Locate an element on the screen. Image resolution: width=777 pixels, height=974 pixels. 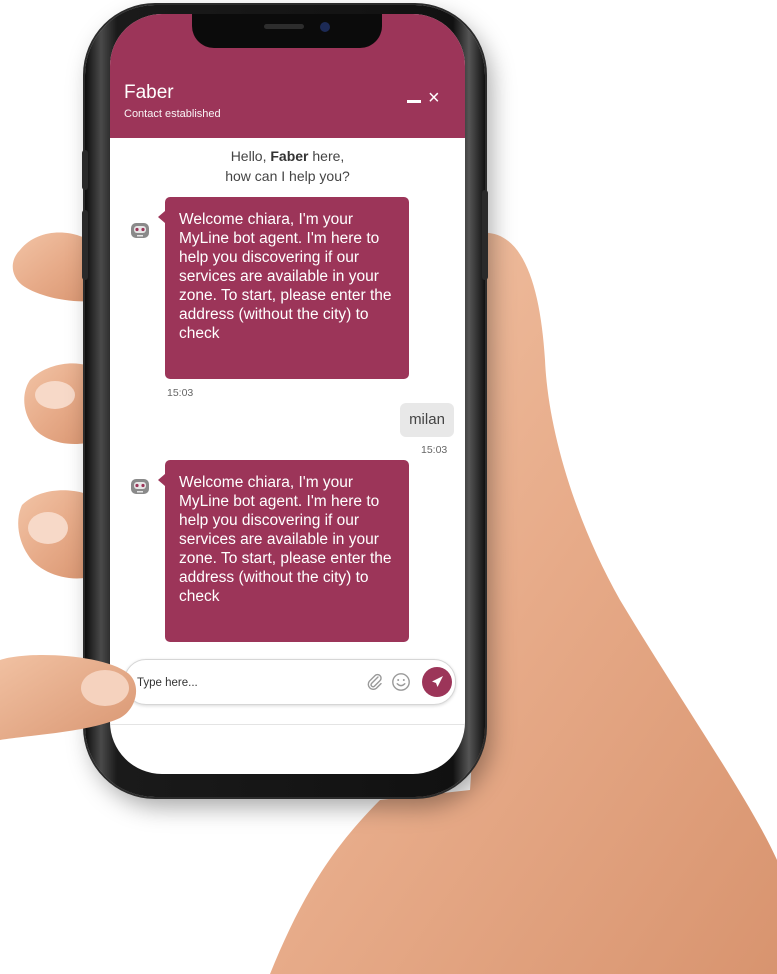
emoji-icon is located at coordinates (401, 682).